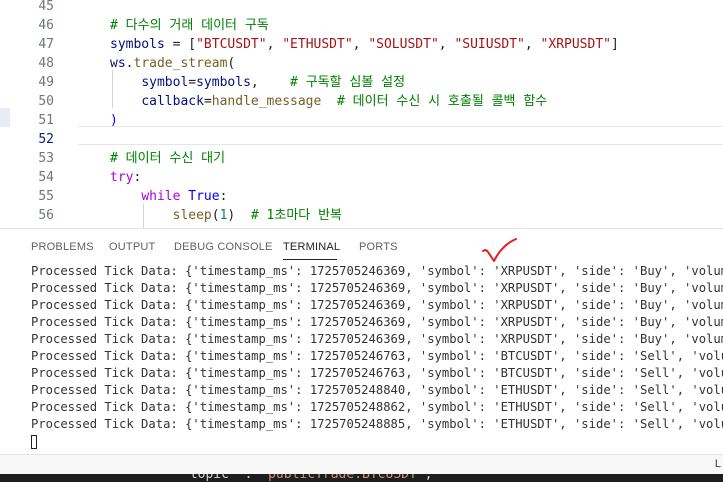 The image size is (723, 482). What do you see at coordinates (172, 101) in the screenshot?
I see `code-token: callback` at bounding box center [172, 101].